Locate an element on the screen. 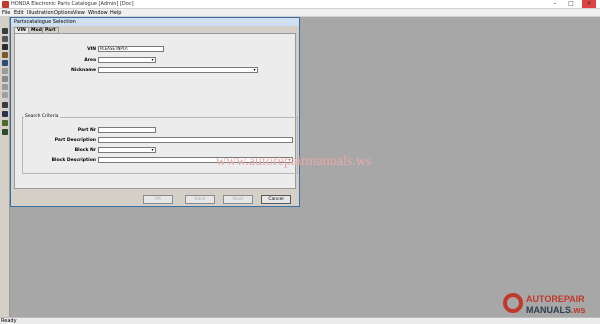  watermark-text: www.autorepairmanuals.ws is located at coordinates (294, 161).